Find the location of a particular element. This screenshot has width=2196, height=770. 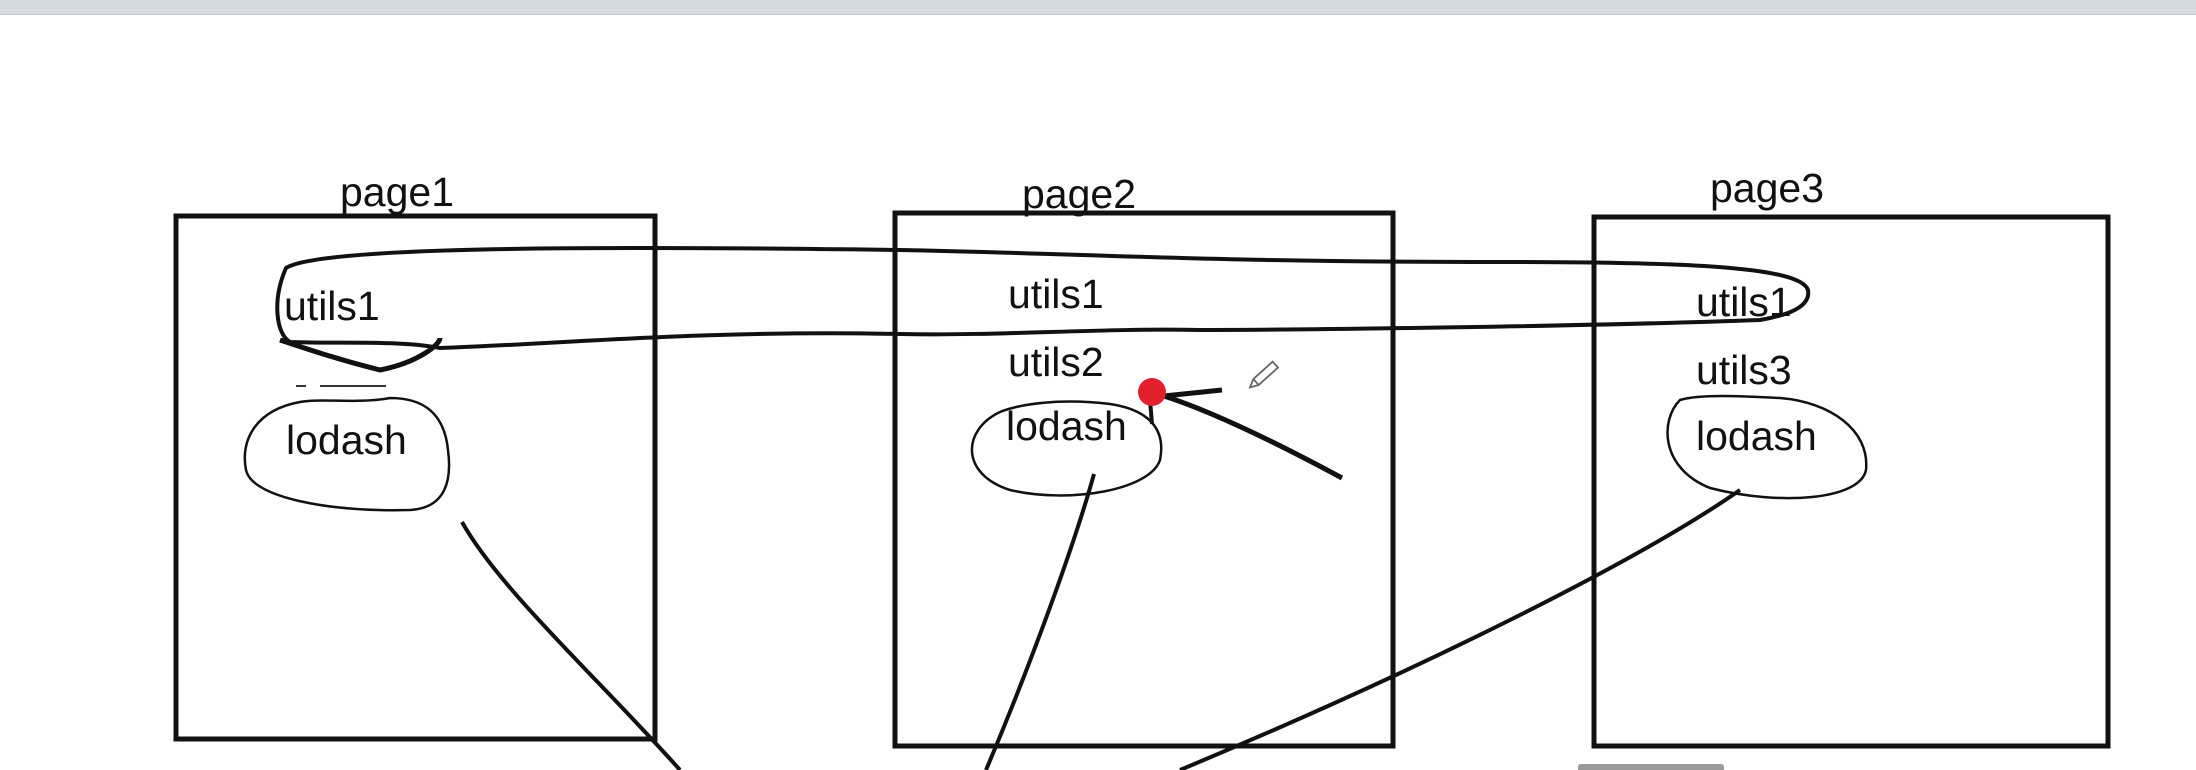

page1-utils1: utils1 is located at coordinates (332, 306).